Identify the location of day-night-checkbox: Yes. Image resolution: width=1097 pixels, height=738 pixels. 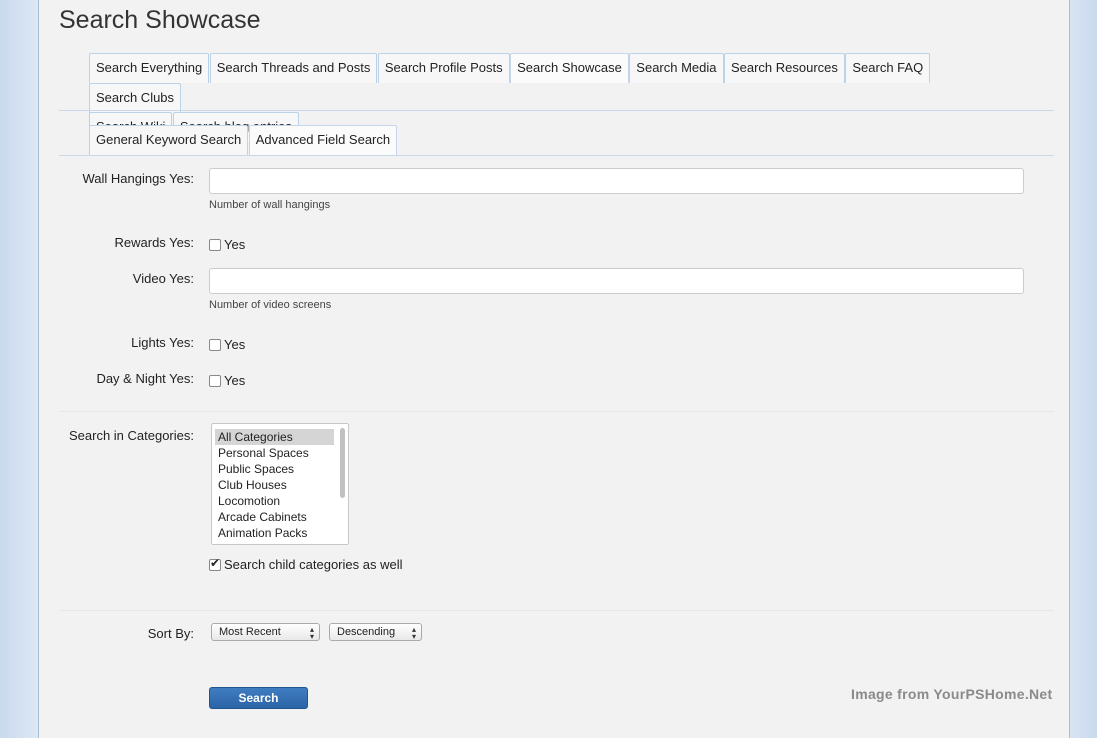
(227, 380).